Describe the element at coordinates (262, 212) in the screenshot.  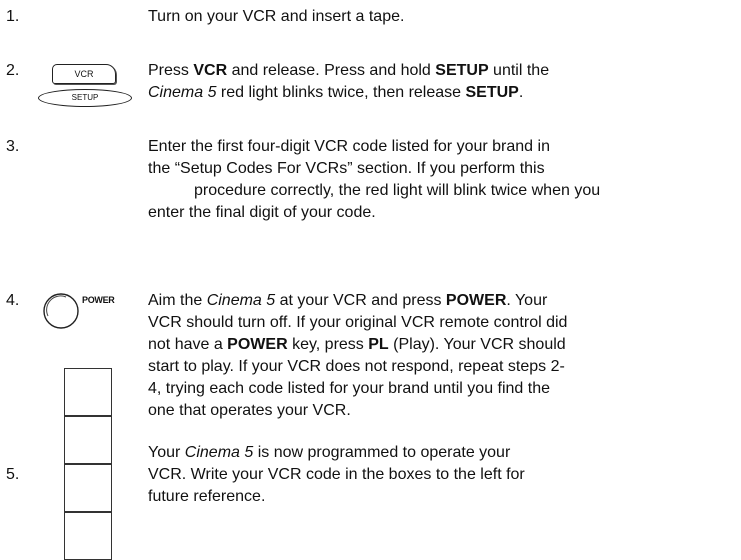
I see `step-text-run: enter the final digit of your code.` at that location.